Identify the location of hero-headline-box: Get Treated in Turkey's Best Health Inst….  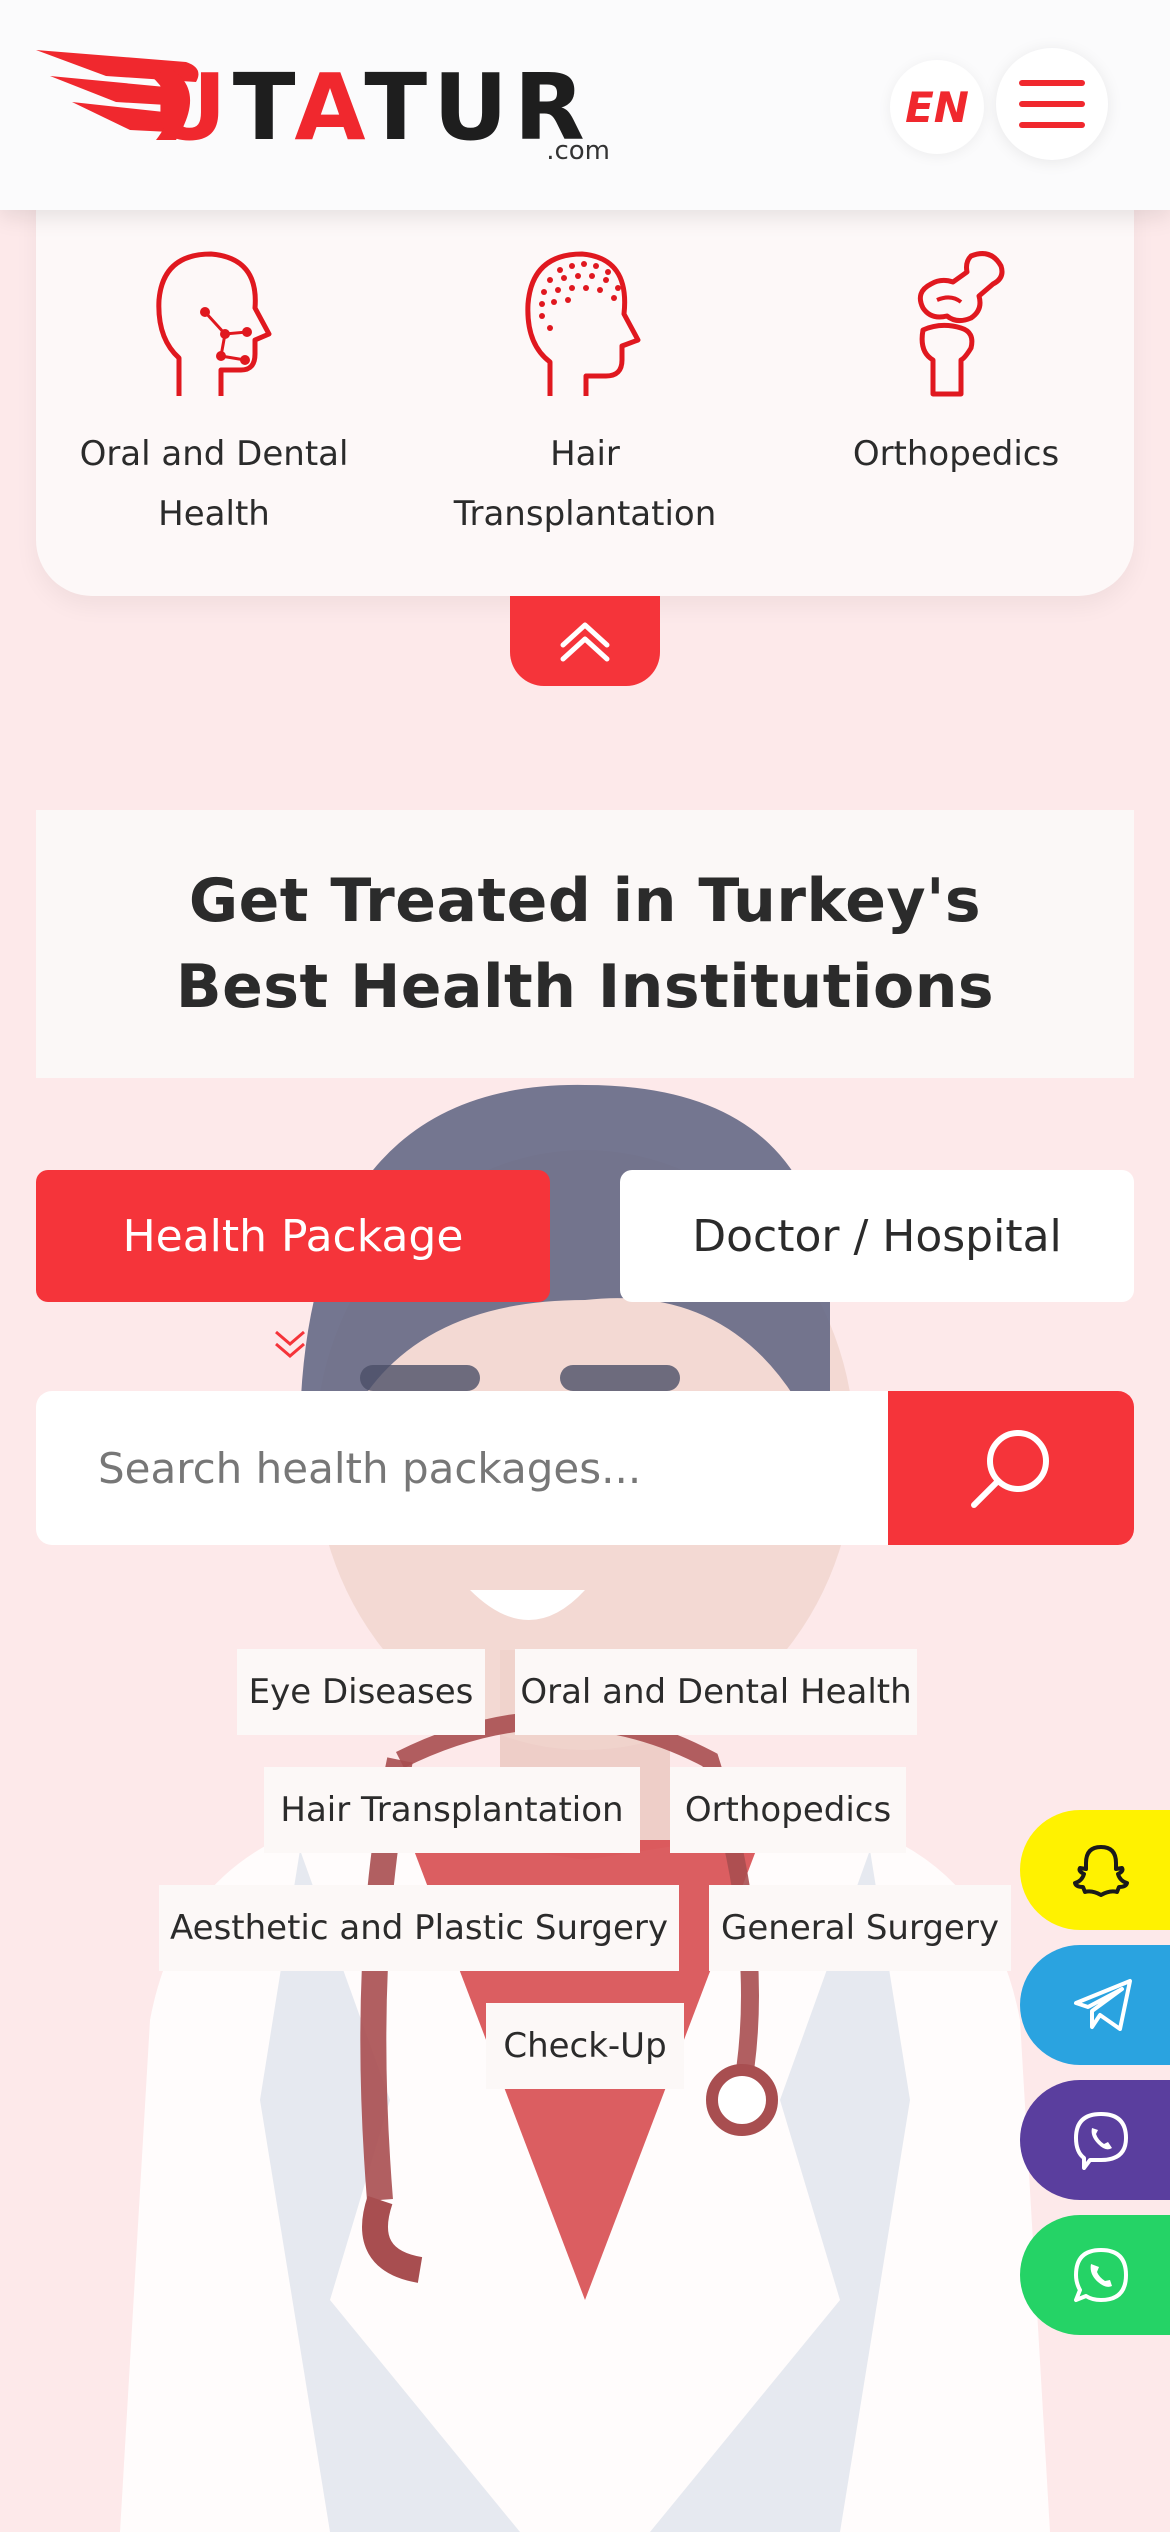
(585, 944).